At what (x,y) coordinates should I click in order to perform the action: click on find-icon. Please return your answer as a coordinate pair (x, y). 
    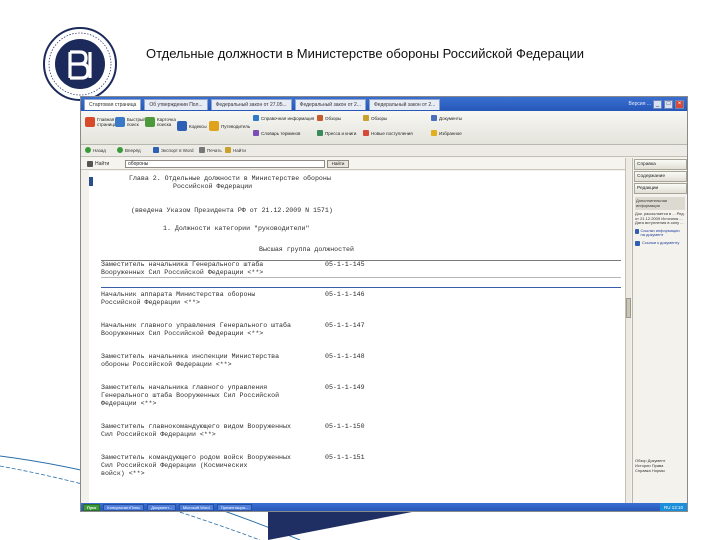
    Looking at the image, I should click on (228, 150).